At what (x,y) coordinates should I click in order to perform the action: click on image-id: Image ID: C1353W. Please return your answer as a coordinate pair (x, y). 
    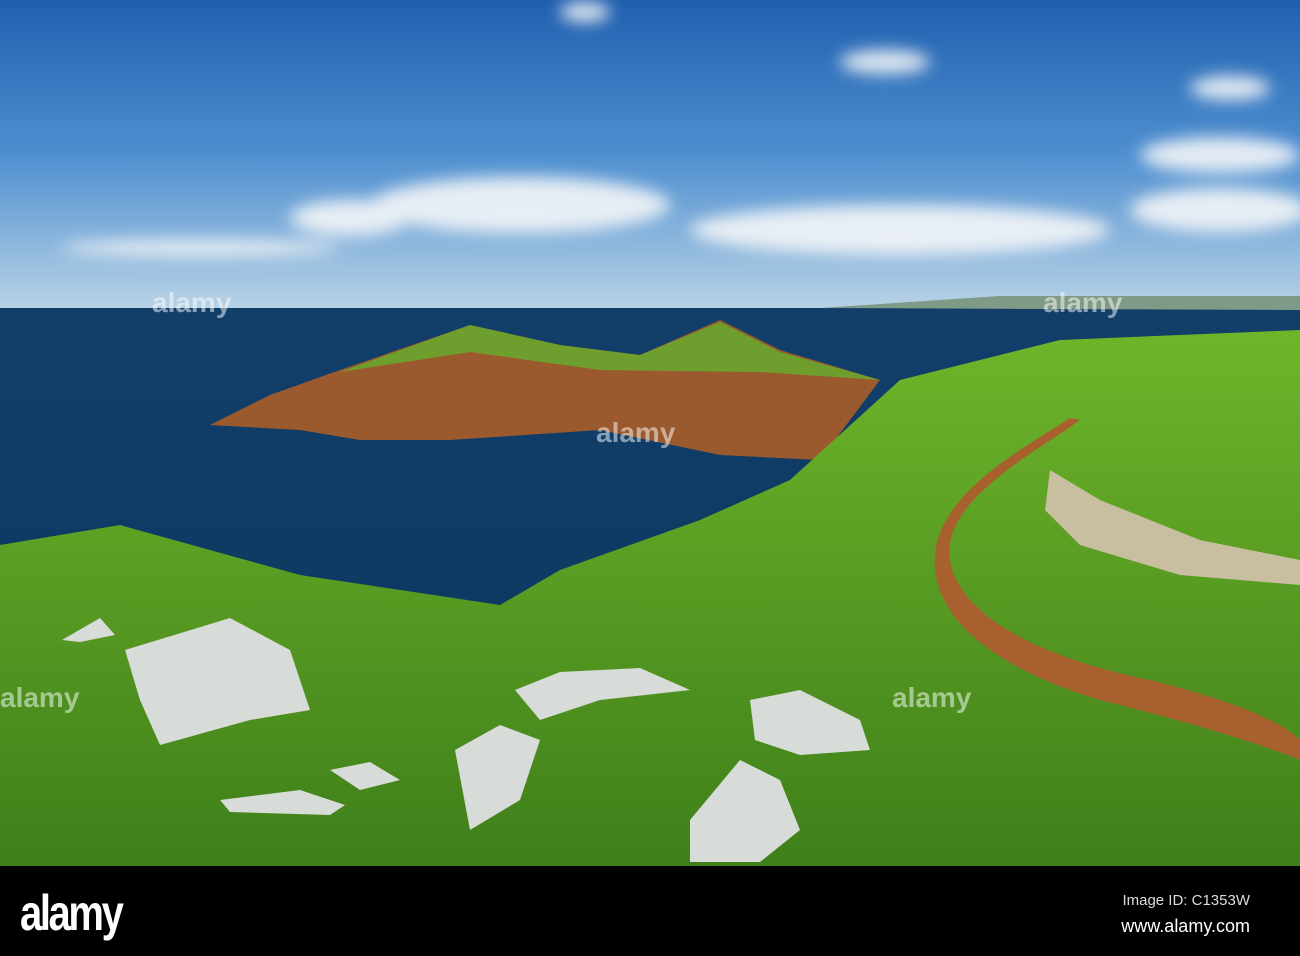
    Looking at the image, I should click on (1186, 900).